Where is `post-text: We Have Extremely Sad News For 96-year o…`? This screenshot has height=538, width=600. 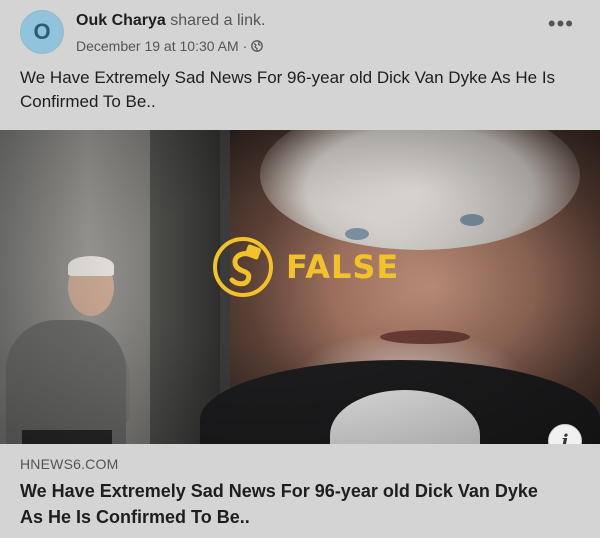
post-text: We Have Extremely Sad News For 96-year o… is located at coordinates (288, 89).